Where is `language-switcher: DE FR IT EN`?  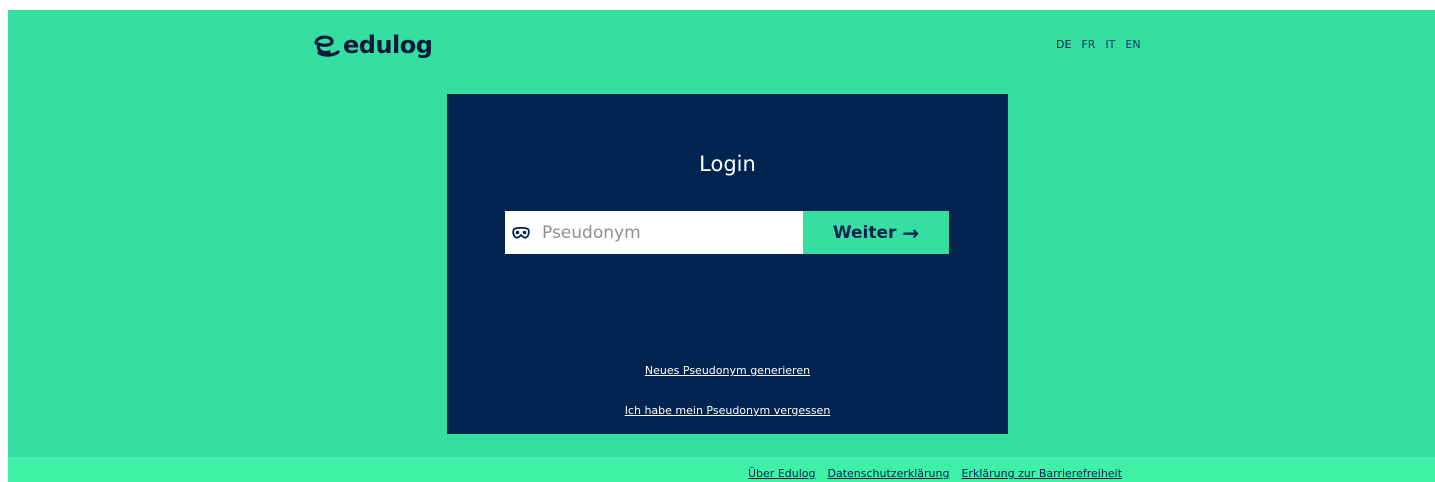 language-switcher: DE FR IT EN is located at coordinates (1098, 44).